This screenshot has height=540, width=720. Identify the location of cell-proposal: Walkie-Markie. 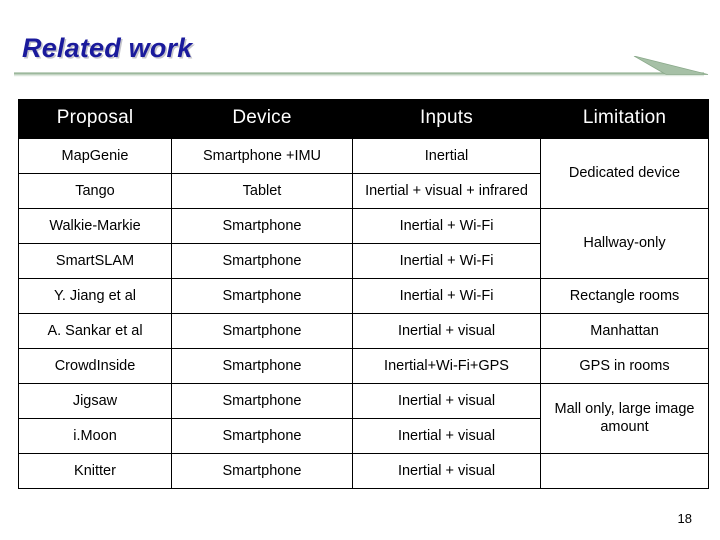
(95, 225).